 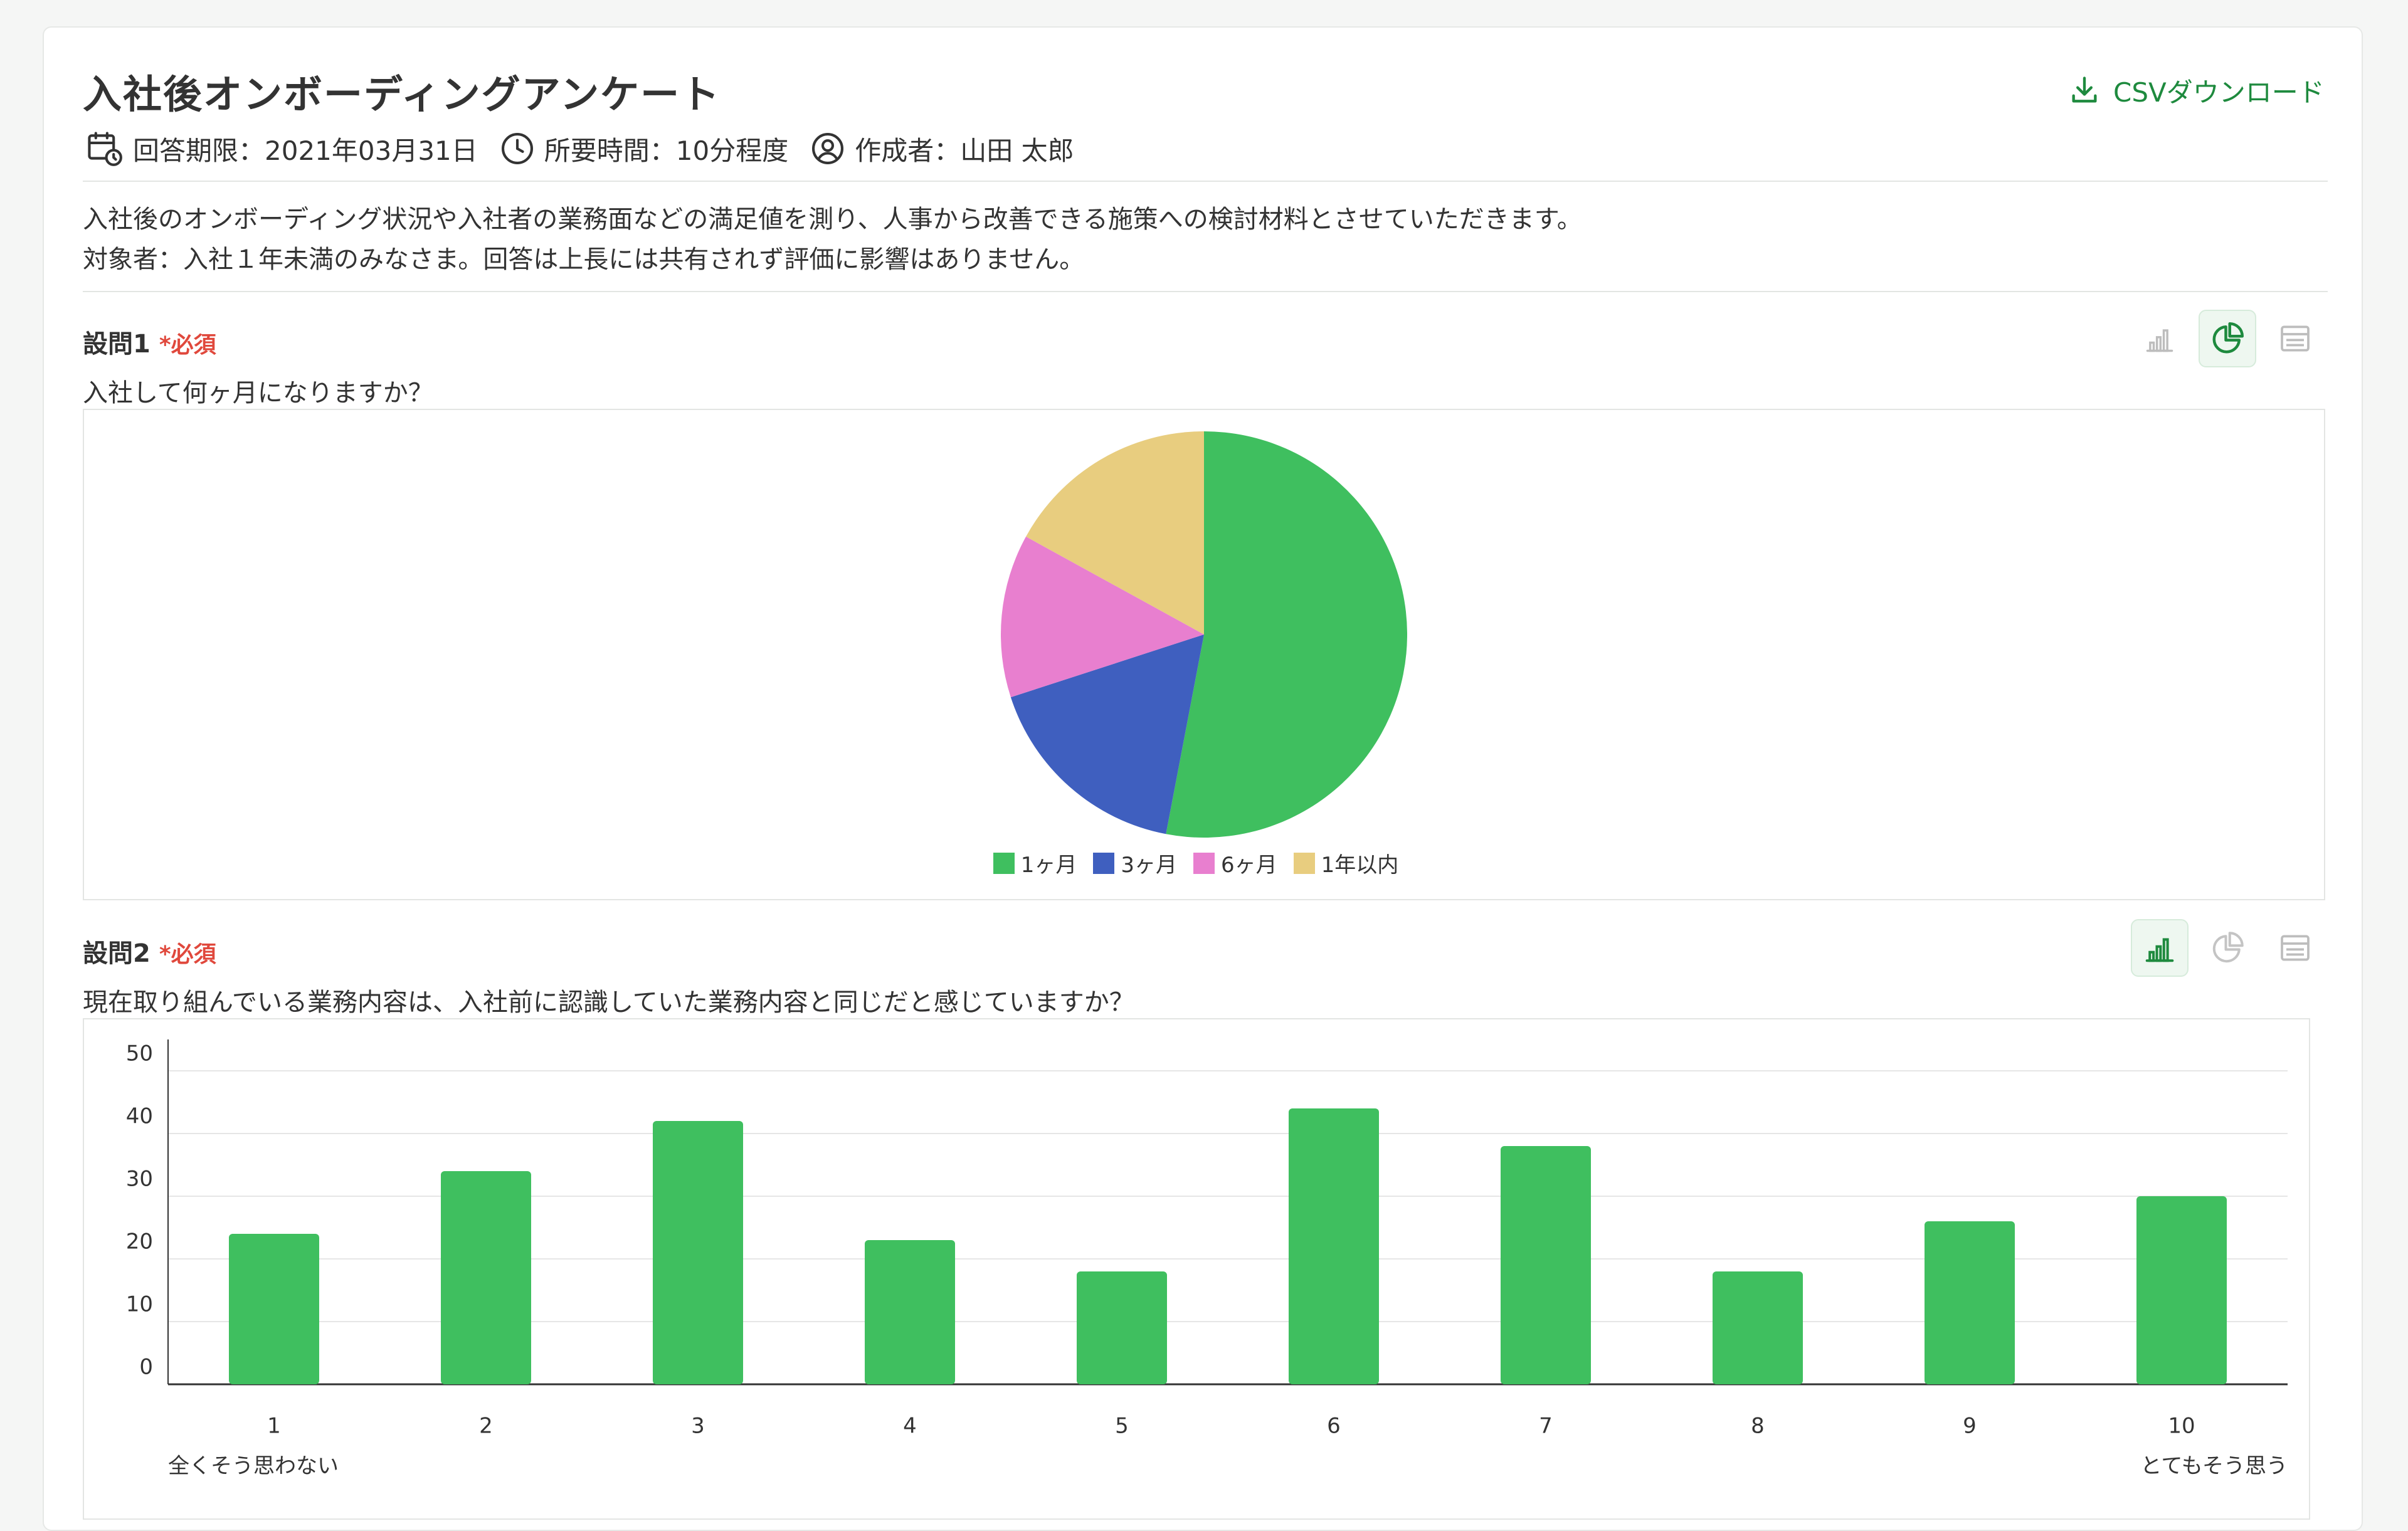 I want to click on x-tick-label: 2, so click(x=486, y=1427).